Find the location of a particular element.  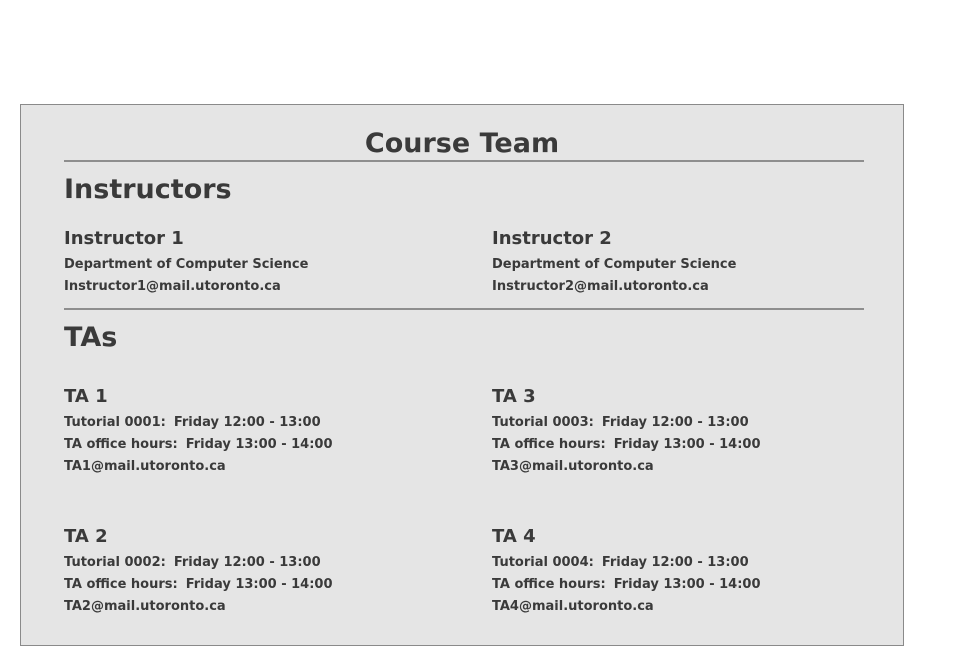

ta-tutorial: Tutorial 0002: Friday 12:00 - 13:00 is located at coordinates (254, 563).